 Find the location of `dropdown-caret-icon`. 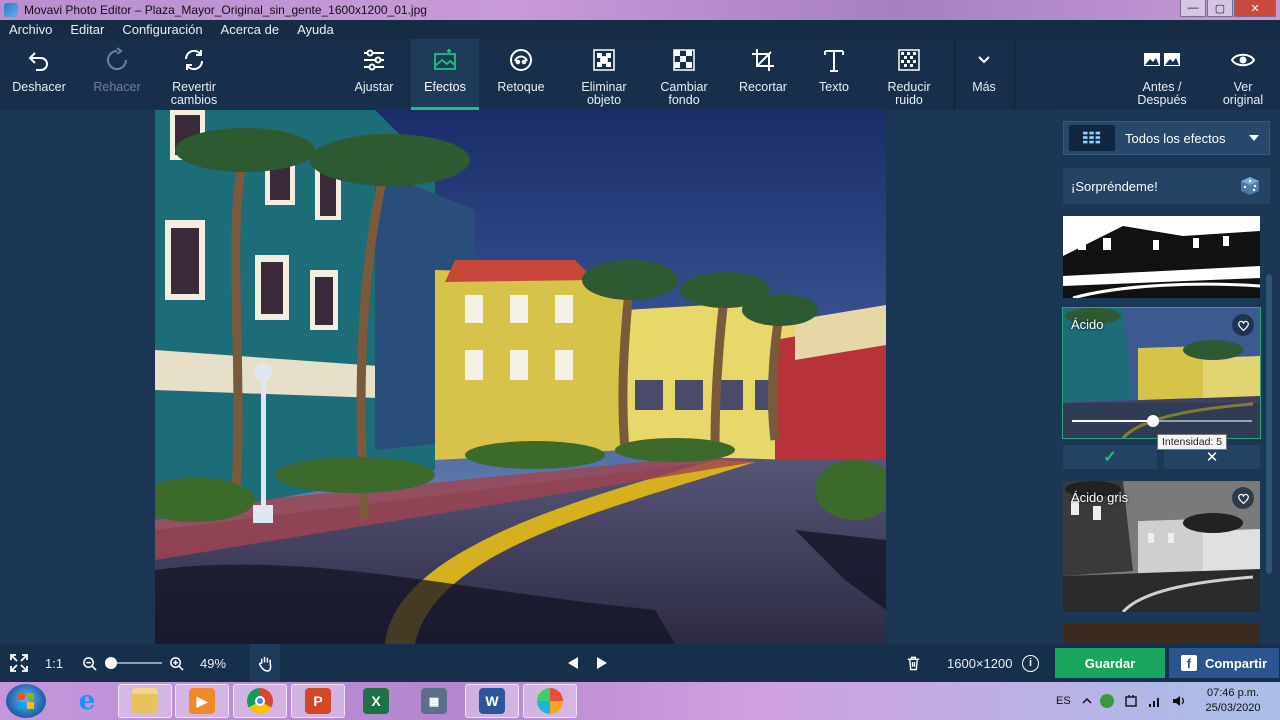

dropdown-caret-icon is located at coordinates (1254, 138).